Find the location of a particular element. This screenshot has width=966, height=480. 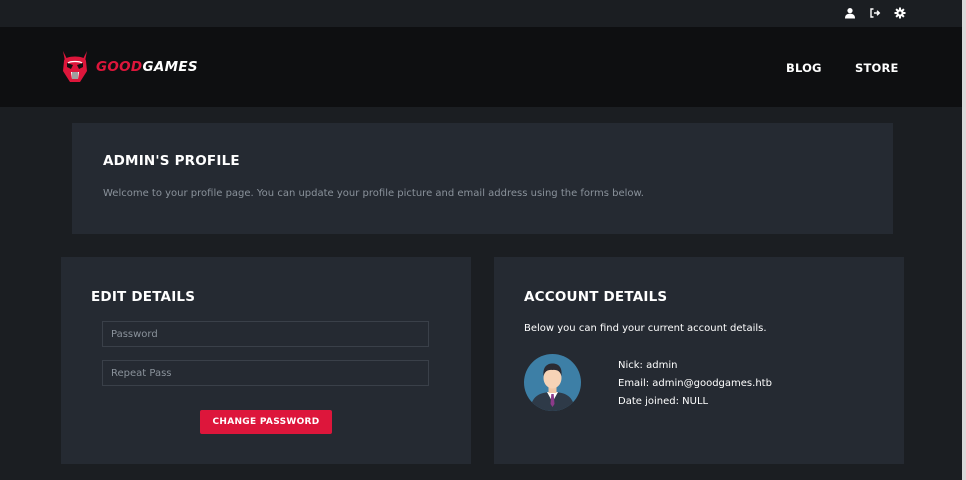

email-value: Email: admin@goodgames.htb is located at coordinates (695, 383).